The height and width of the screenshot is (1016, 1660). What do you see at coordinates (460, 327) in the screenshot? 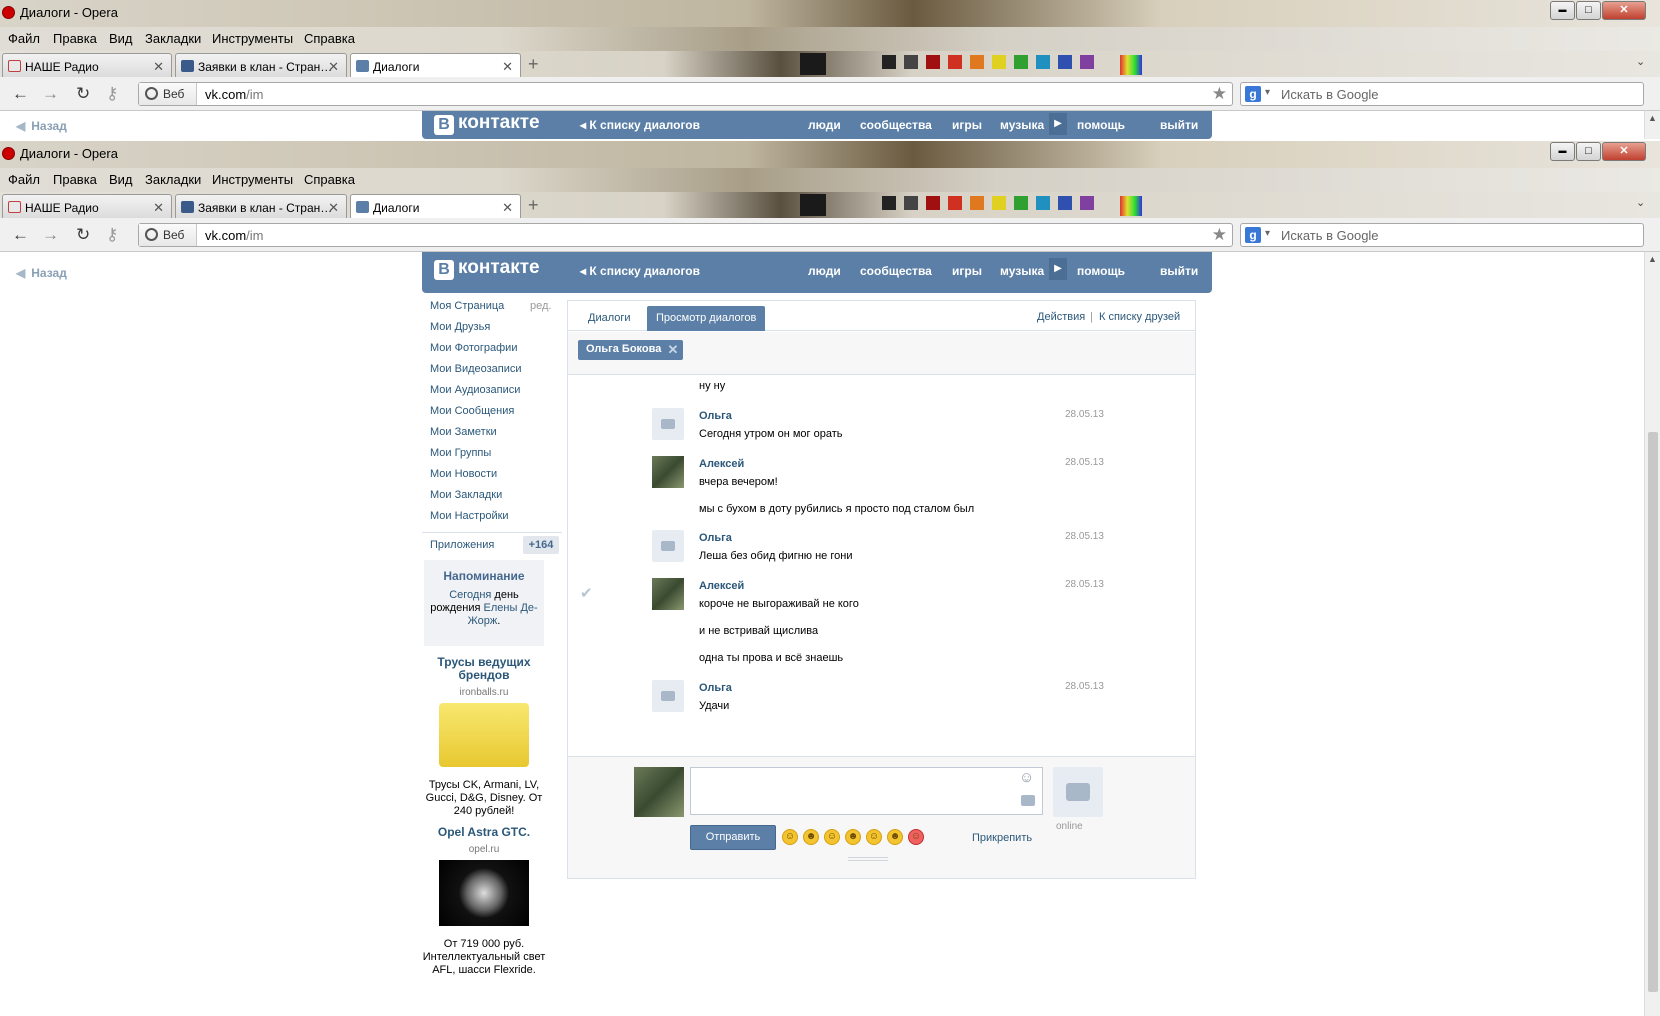
I see `menu-my-friends: Мои Друзья` at bounding box center [460, 327].